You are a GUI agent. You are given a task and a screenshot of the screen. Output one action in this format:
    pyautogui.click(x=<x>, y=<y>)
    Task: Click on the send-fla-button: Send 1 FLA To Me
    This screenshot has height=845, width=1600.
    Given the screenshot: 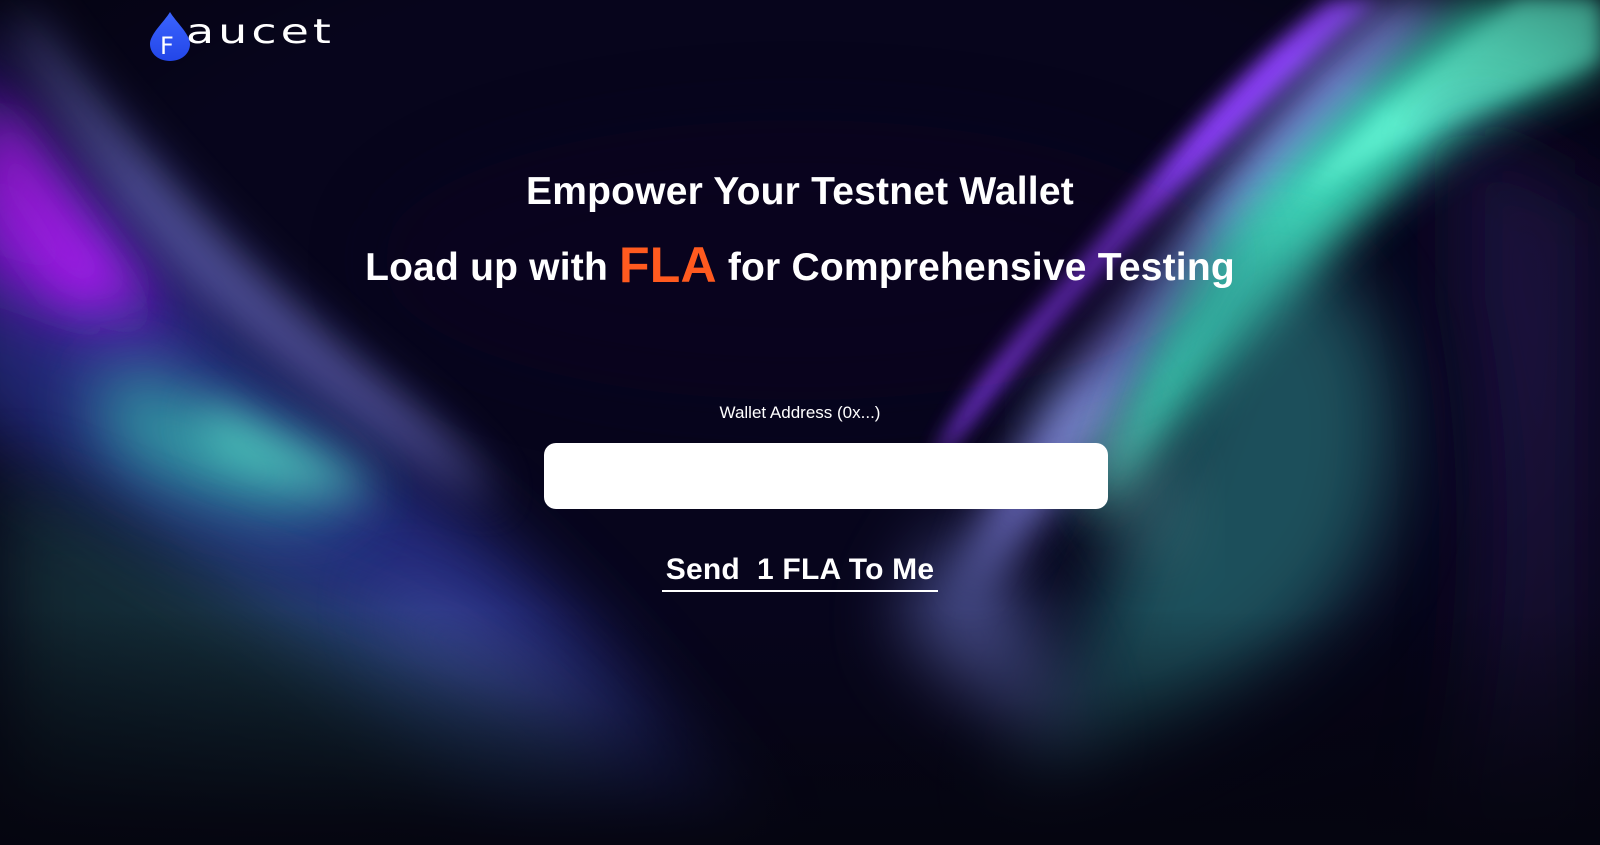 What is the action you would take?
    pyautogui.click(x=800, y=572)
    